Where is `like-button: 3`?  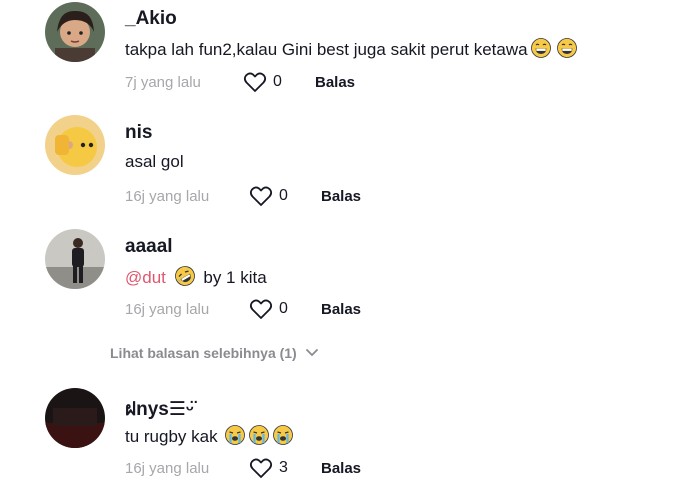 like-button: 3 is located at coordinates (285, 468).